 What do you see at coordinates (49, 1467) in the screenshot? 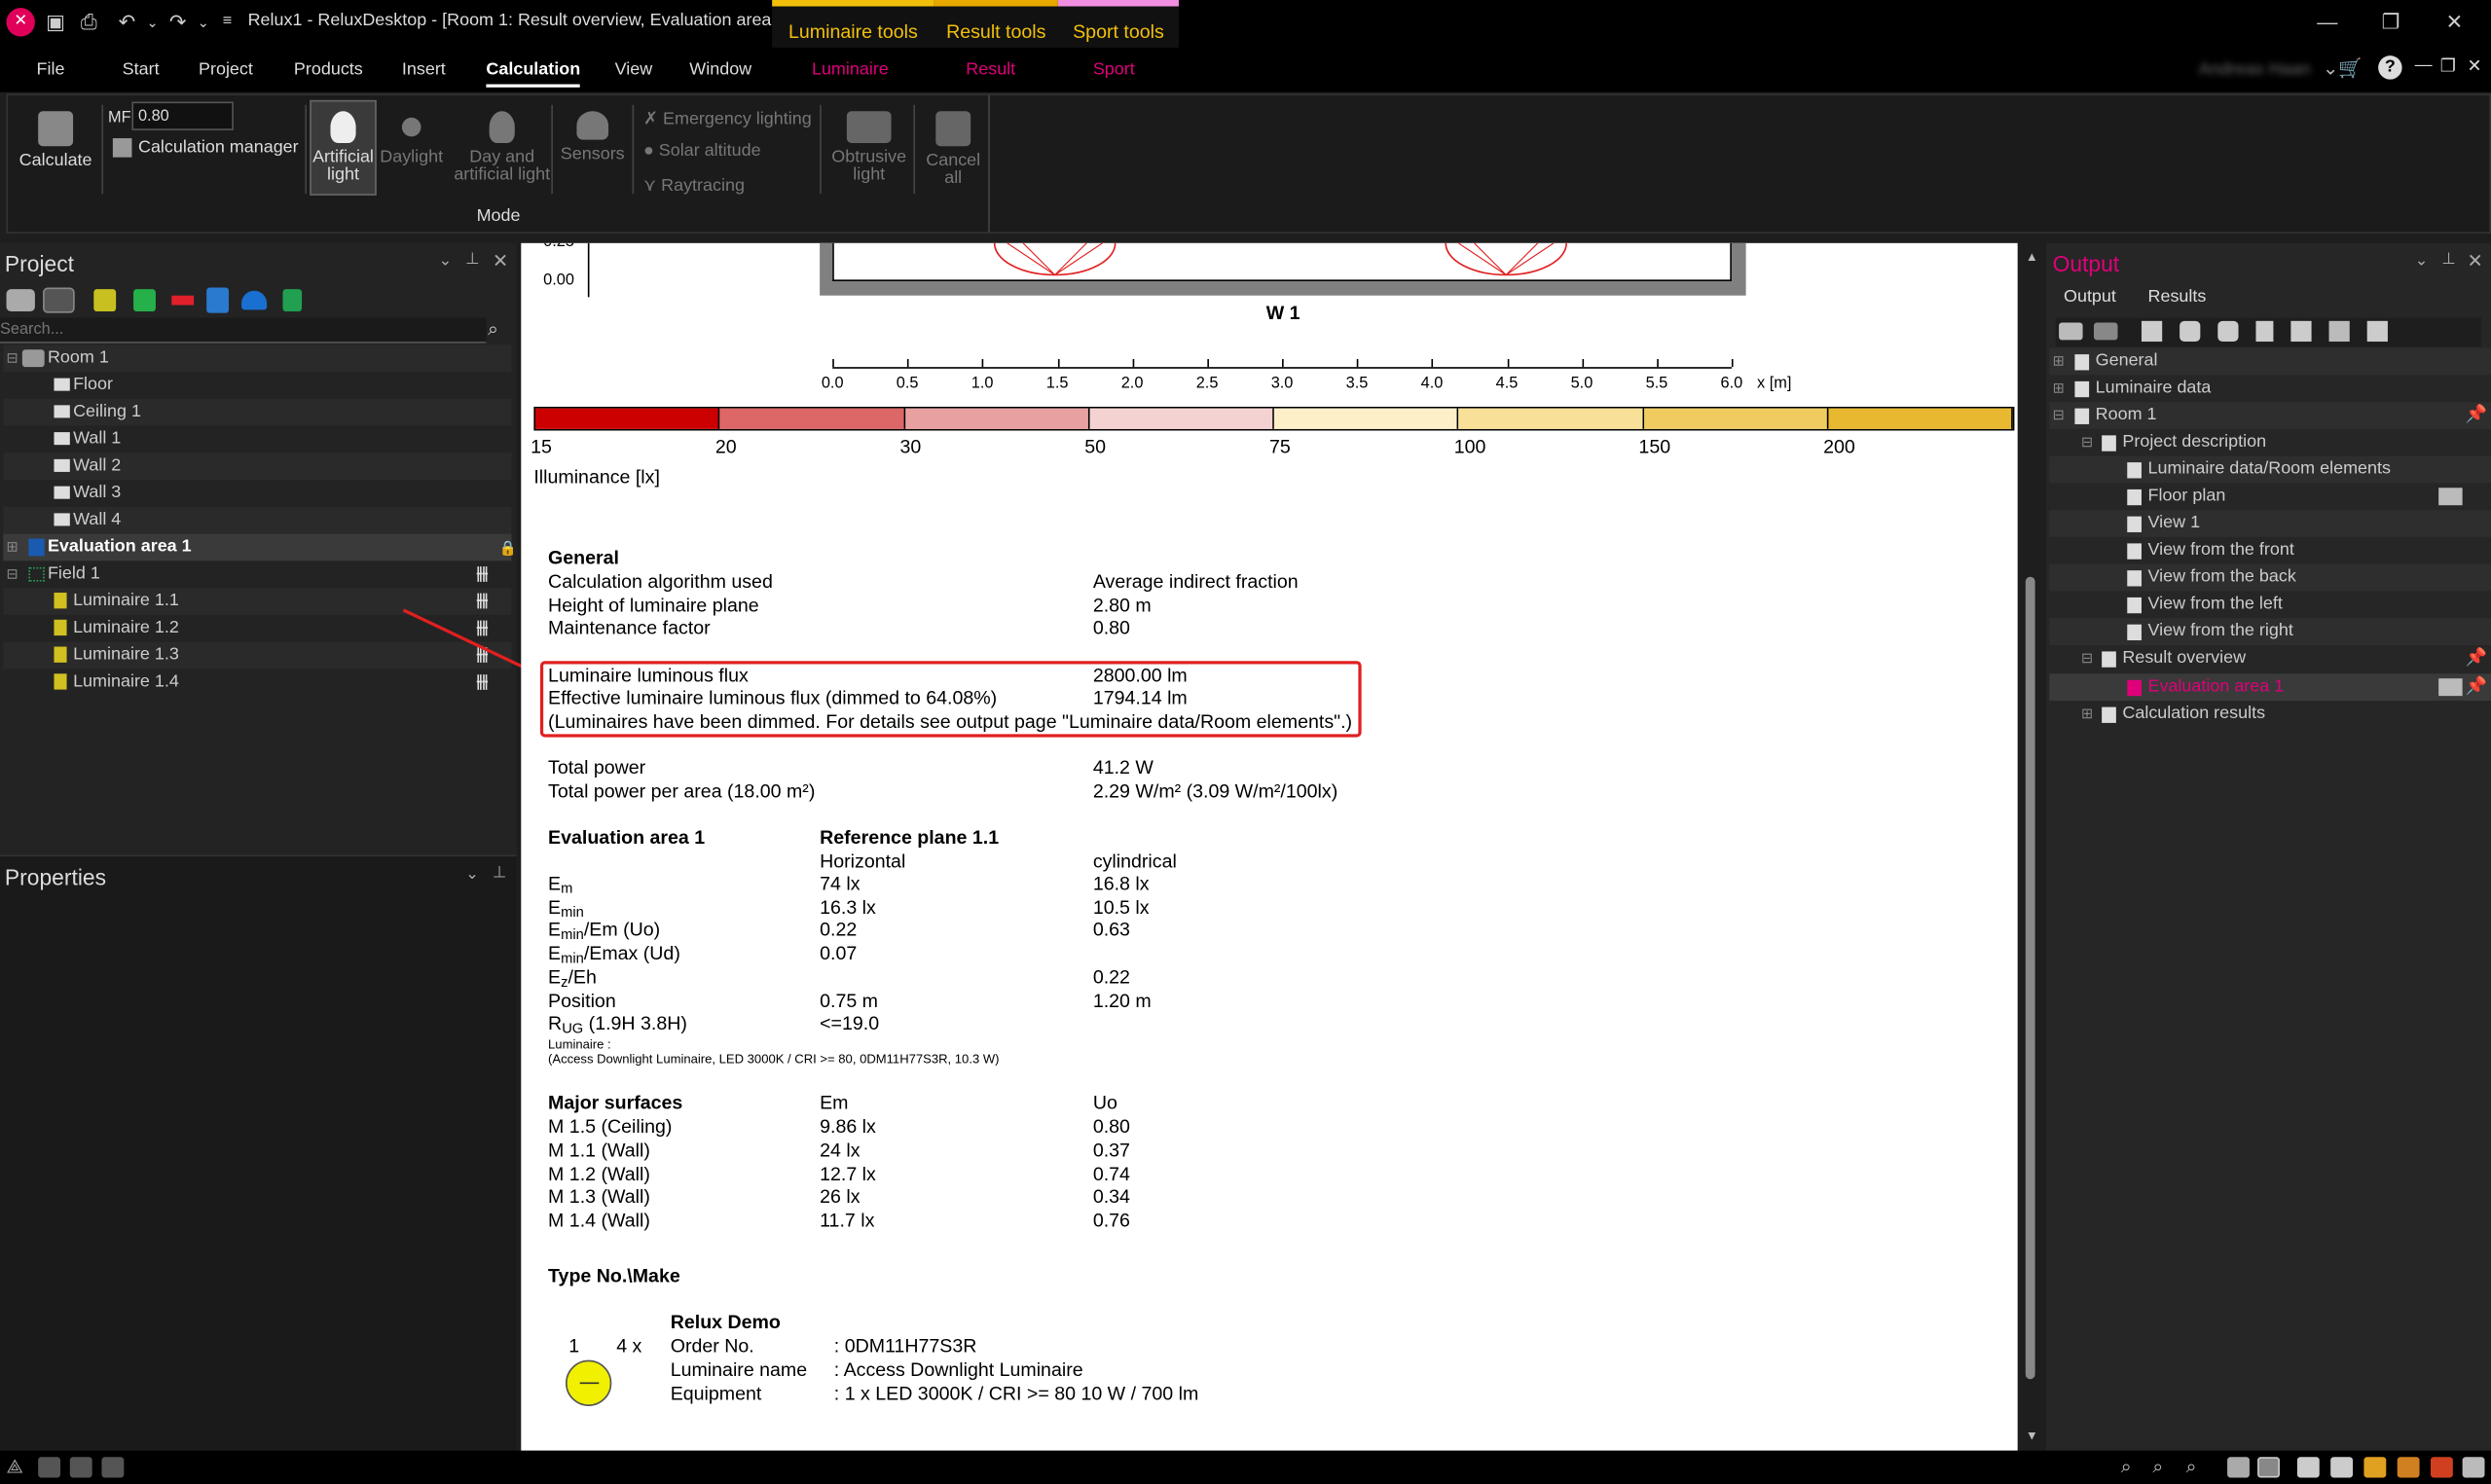
I see `status-grid-icon` at bounding box center [49, 1467].